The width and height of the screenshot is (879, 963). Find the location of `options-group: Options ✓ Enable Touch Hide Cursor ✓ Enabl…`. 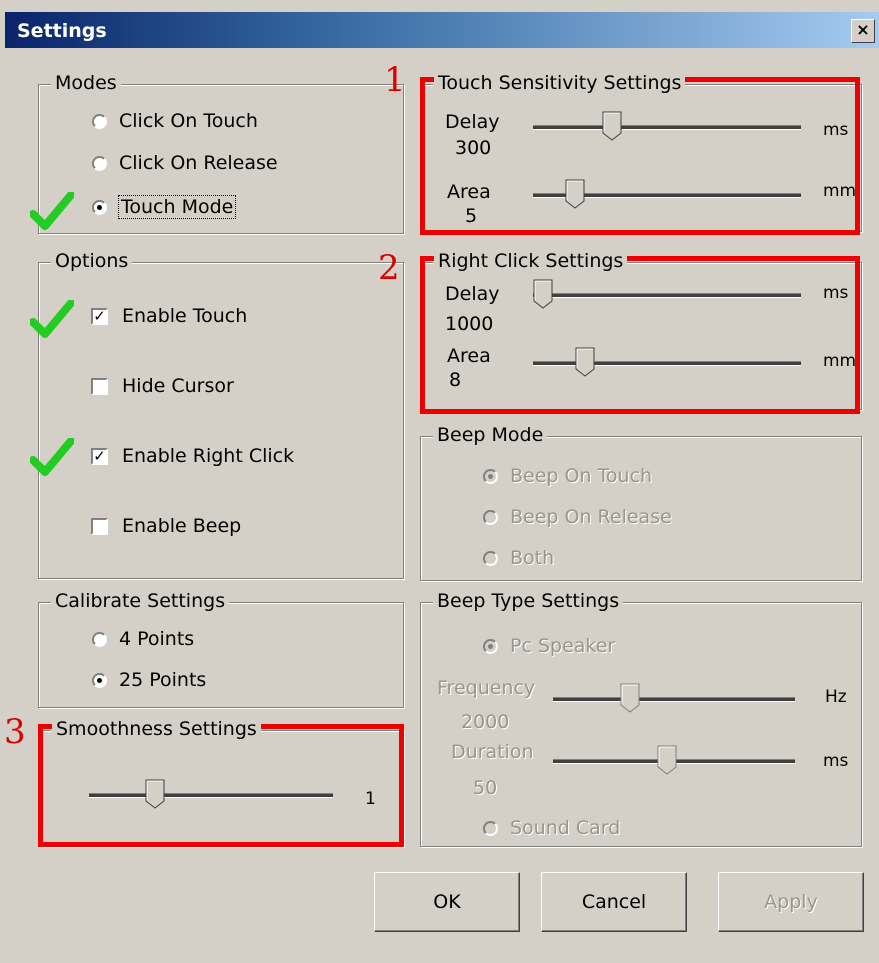

options-group: Options ✓ Enable Touch Hide Cursor ✓ Enabl… is located at coordinates (221, 414).